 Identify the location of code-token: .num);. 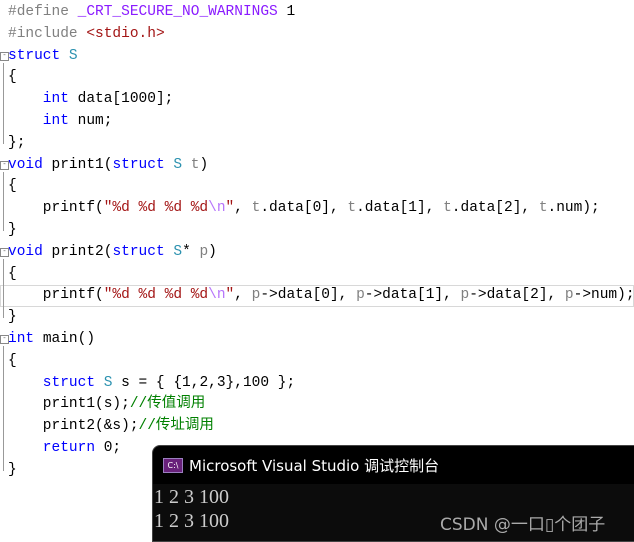
(573, 208).